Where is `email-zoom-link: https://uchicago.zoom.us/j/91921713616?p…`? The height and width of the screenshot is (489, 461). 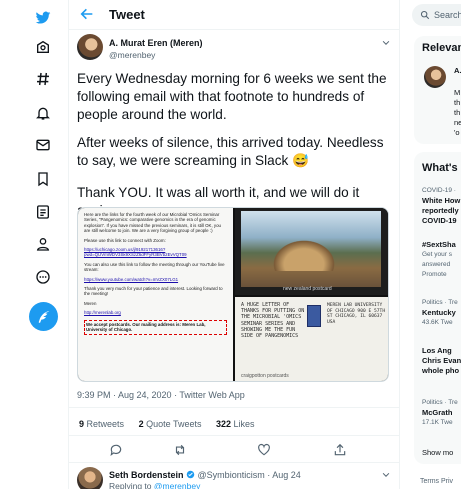
email-zoom-link: https://uchicago.zoom.us/j/91921713616?p… is located at coordinates (135, 252).